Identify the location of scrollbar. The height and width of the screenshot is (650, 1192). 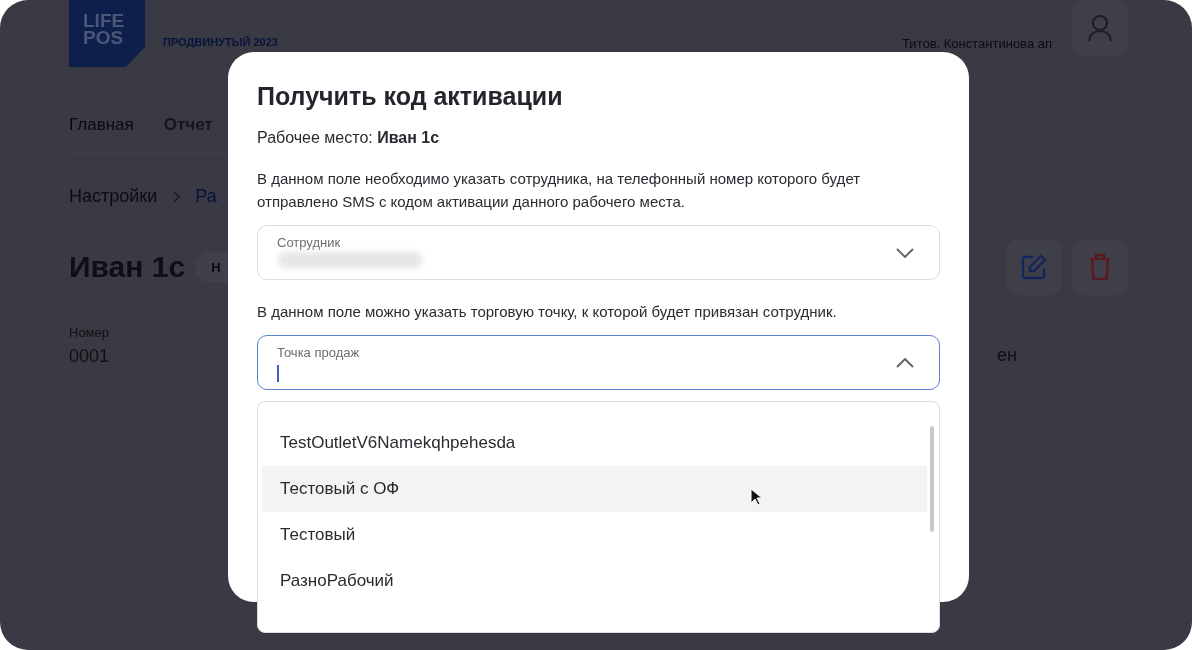
(932, 479).